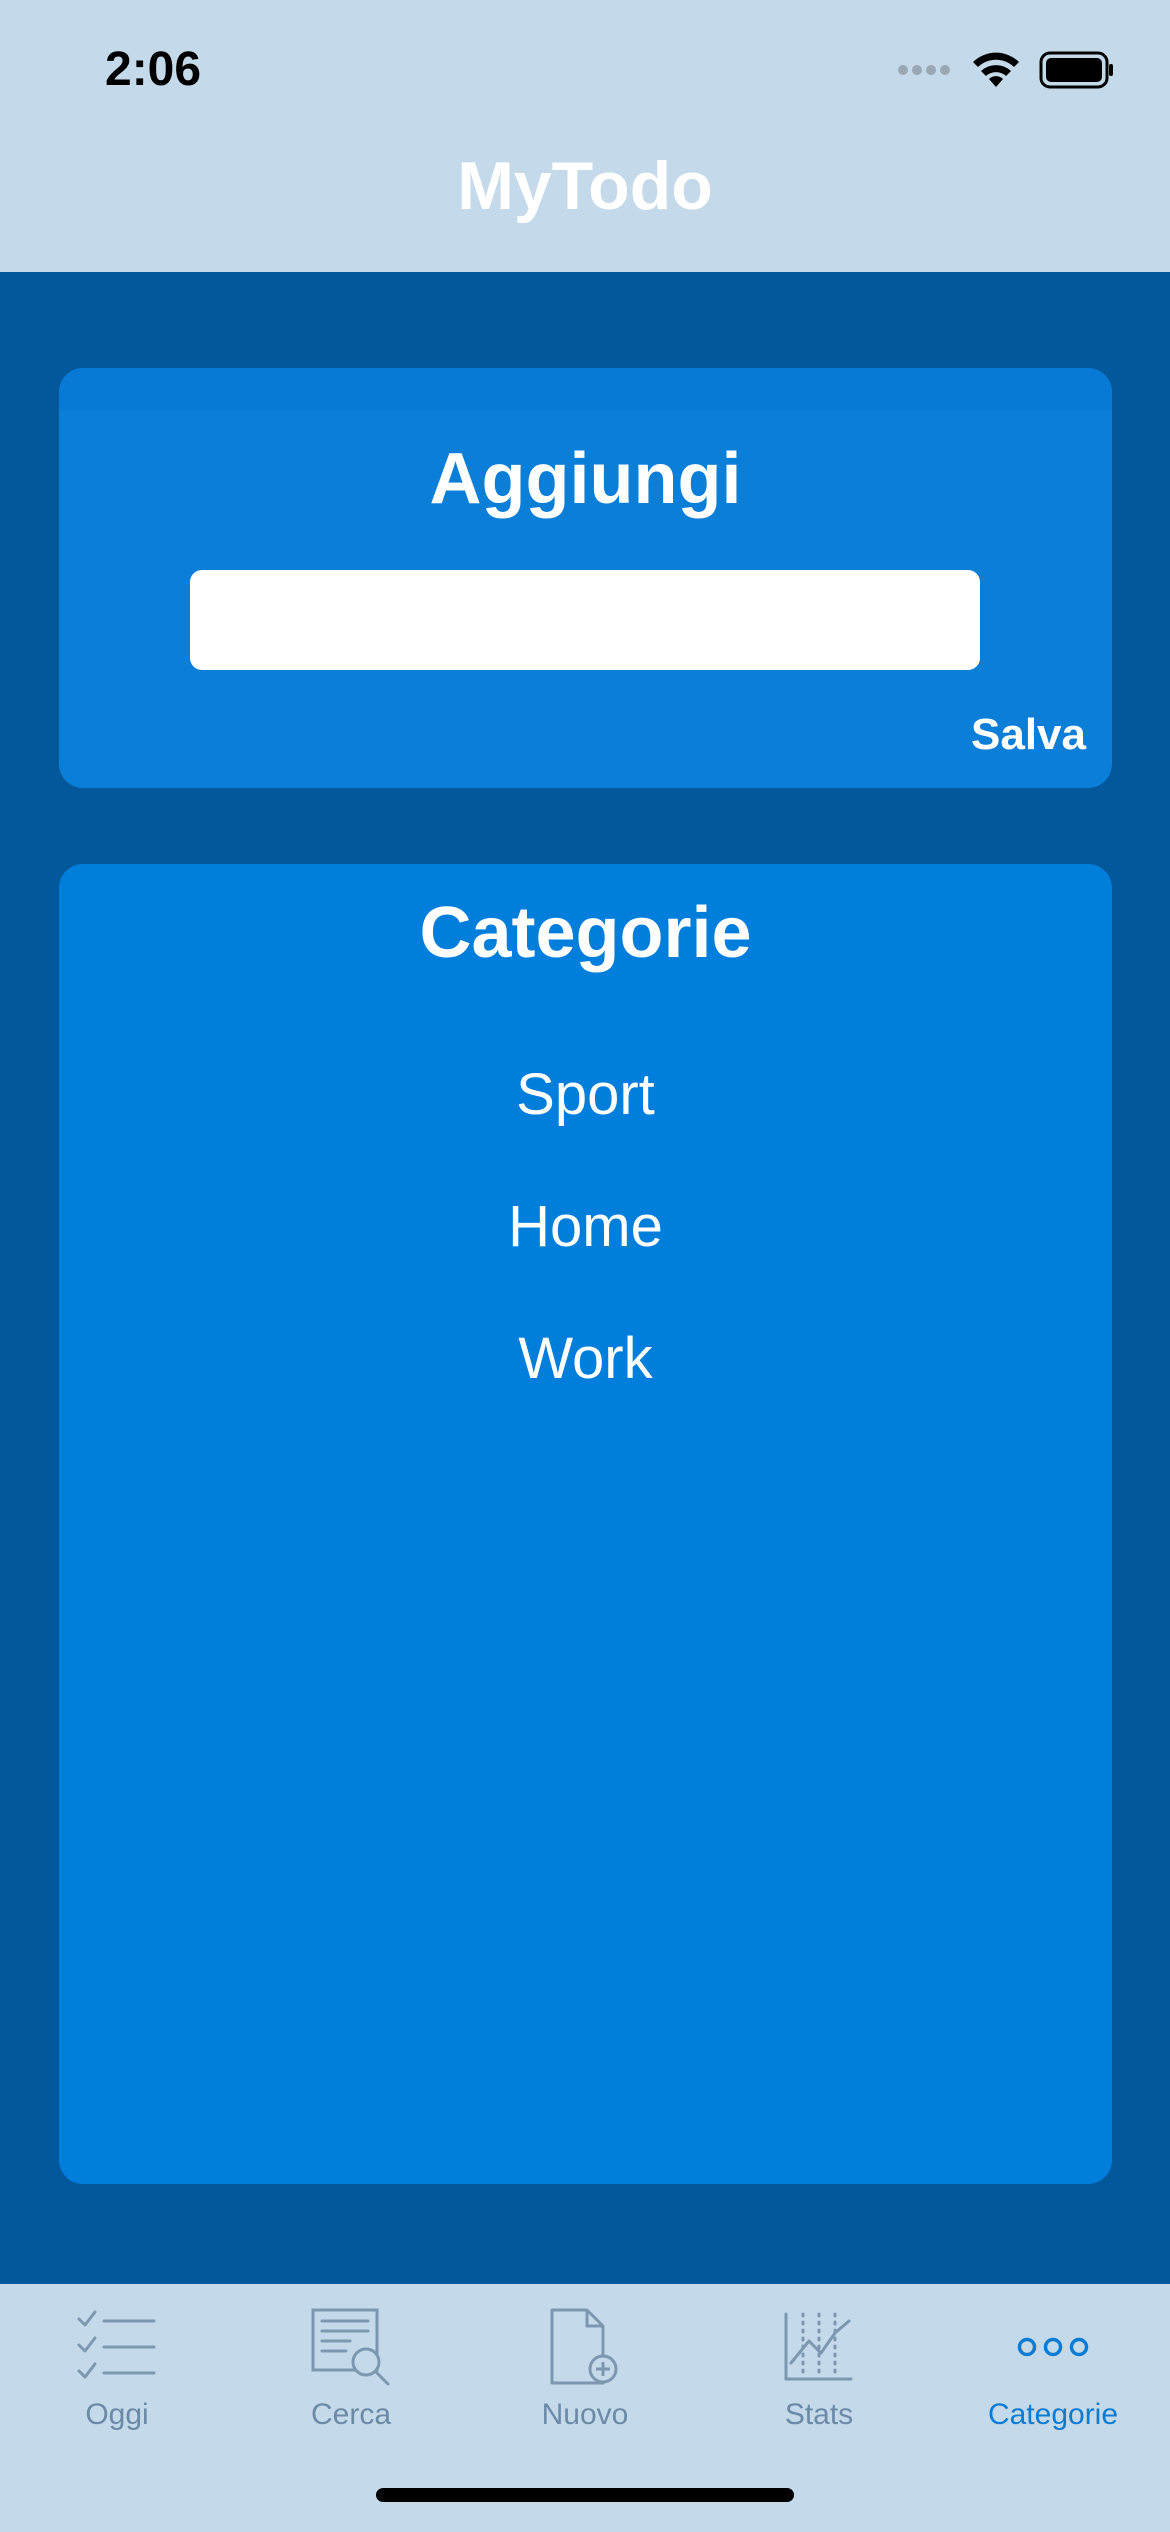 The height and width of the screenshot is (2532, 1170). I want to click on category-item-work: Work, so click(585, 1359).